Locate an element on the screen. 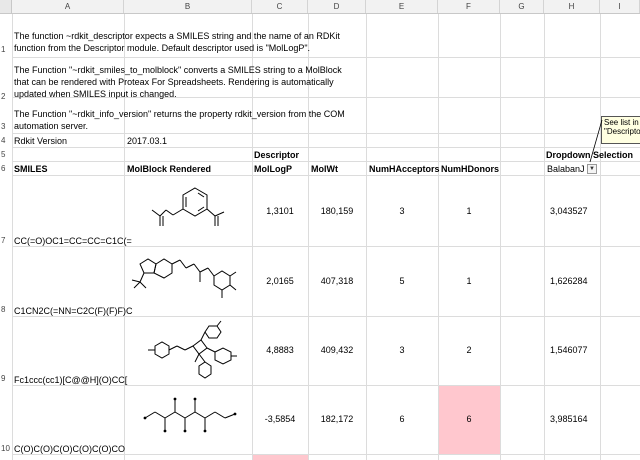  mollogp-cell: 4,8883 is located at coordinates (280, 350).